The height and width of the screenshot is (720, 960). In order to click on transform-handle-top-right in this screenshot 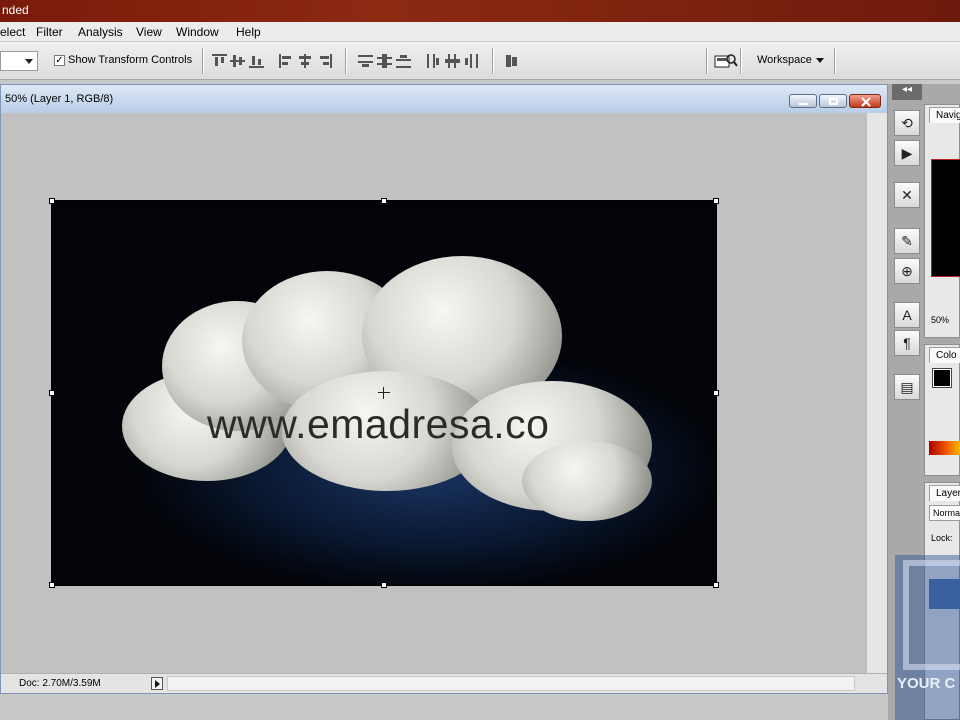, I will do `click(716, 201)`.